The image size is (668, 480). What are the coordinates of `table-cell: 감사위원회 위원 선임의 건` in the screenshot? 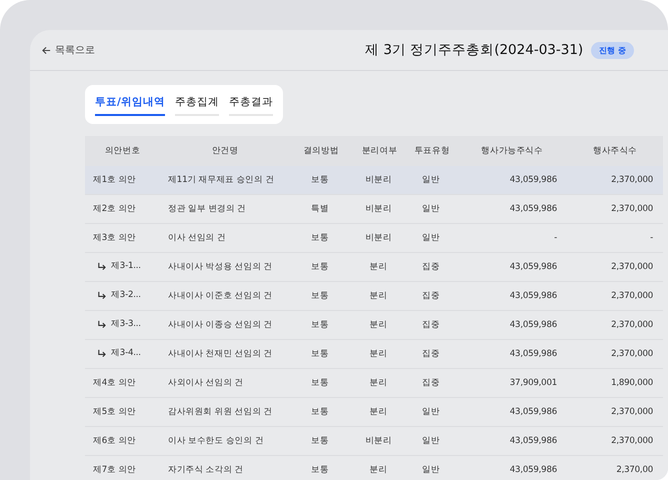 It's located at (220, 412).